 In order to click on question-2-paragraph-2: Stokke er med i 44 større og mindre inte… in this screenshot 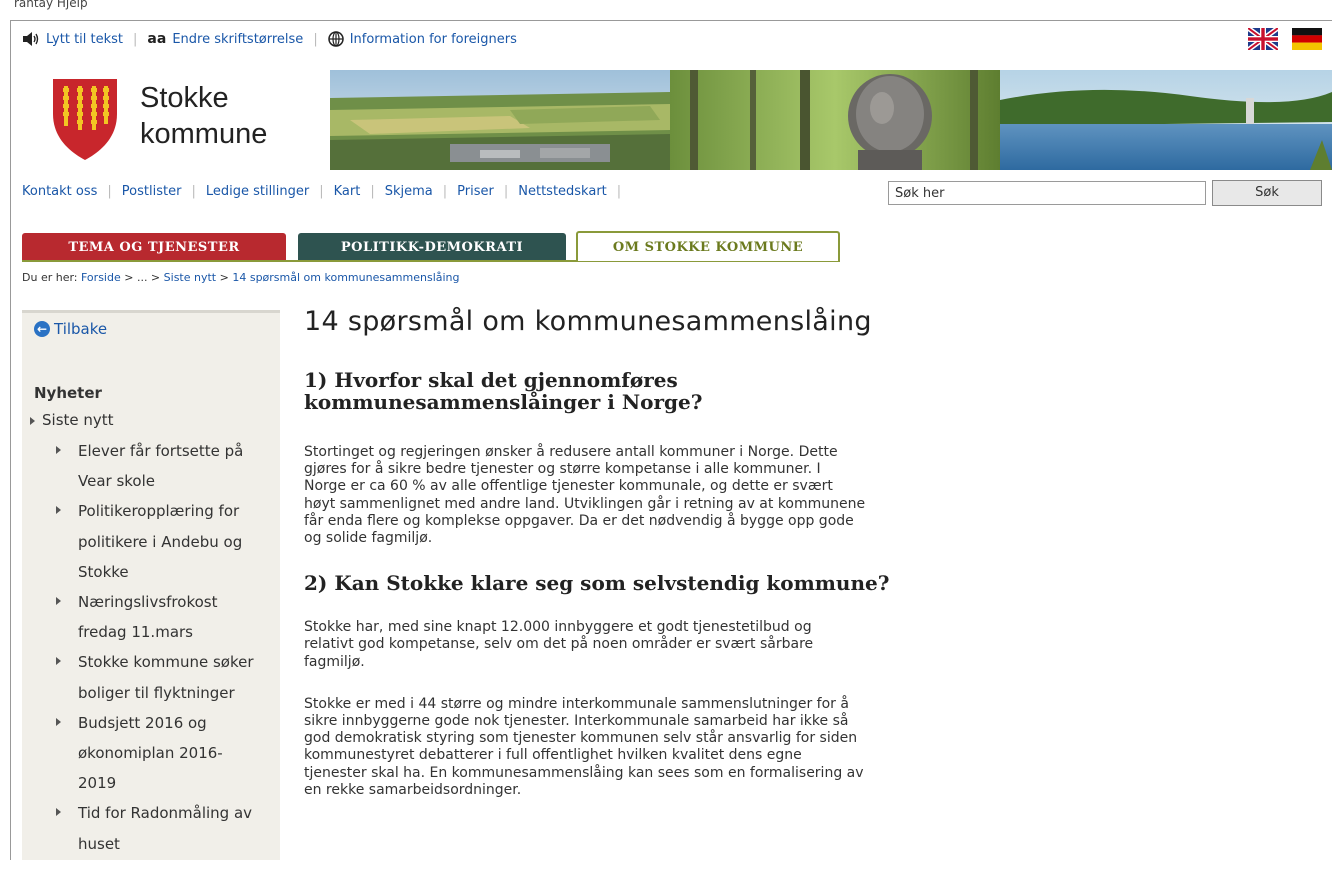, I will do `click(584, 746)`.